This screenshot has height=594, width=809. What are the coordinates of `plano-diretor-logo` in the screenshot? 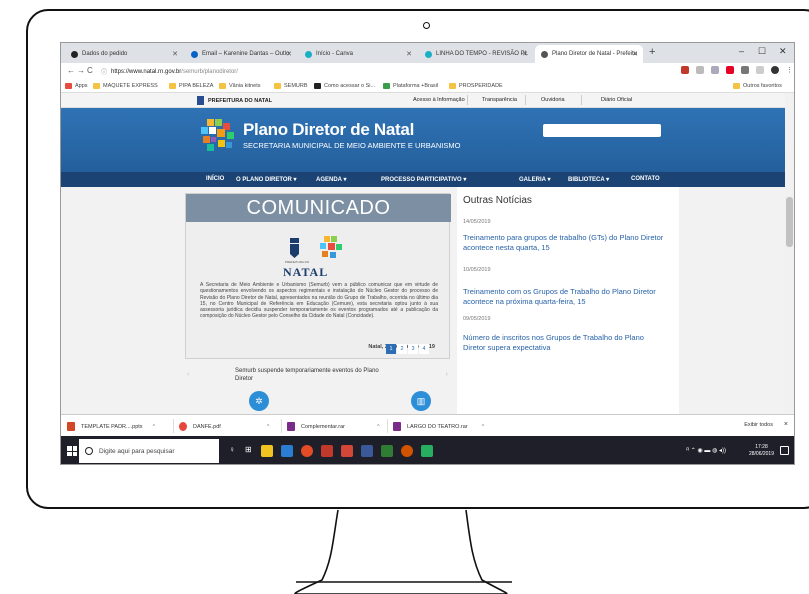 It's located at (218, 135).